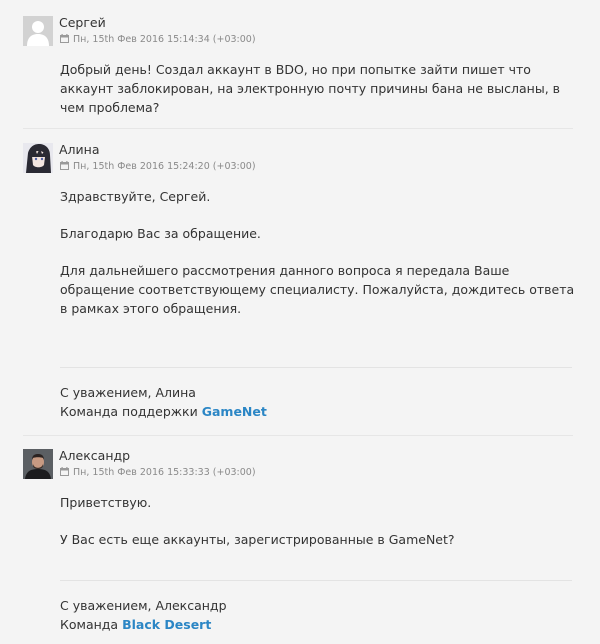  Describe the element at coordinates (95, 455) in the screenshot. I see `author-name: Александр` at that location.